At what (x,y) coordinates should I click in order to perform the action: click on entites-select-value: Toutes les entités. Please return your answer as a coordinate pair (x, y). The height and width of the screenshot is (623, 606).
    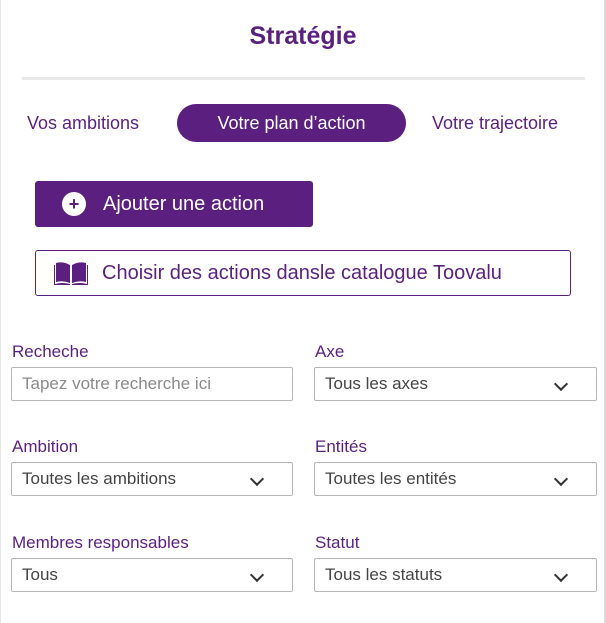
    Looking at the image, I should click on (391, 478).